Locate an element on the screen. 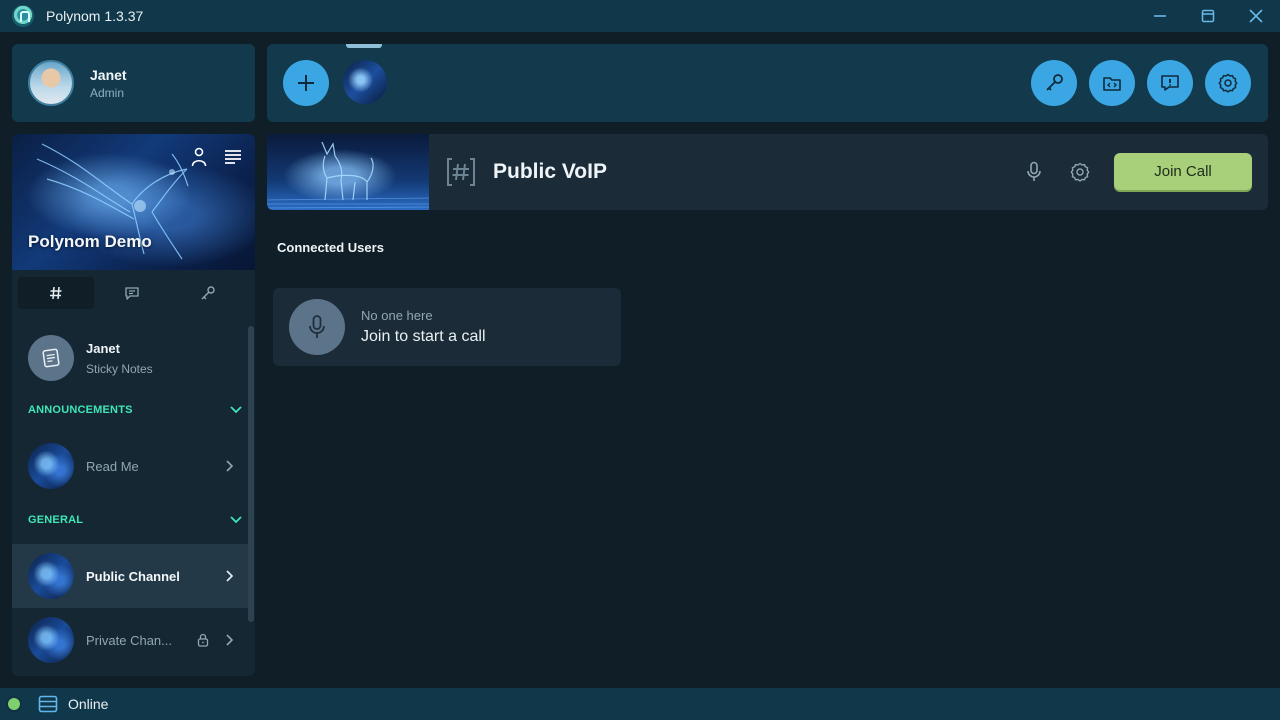 The height and width of the screenshot is (720, 1280). title-bar: Polynom 1.3.37 is located at coordinates (640, 16).